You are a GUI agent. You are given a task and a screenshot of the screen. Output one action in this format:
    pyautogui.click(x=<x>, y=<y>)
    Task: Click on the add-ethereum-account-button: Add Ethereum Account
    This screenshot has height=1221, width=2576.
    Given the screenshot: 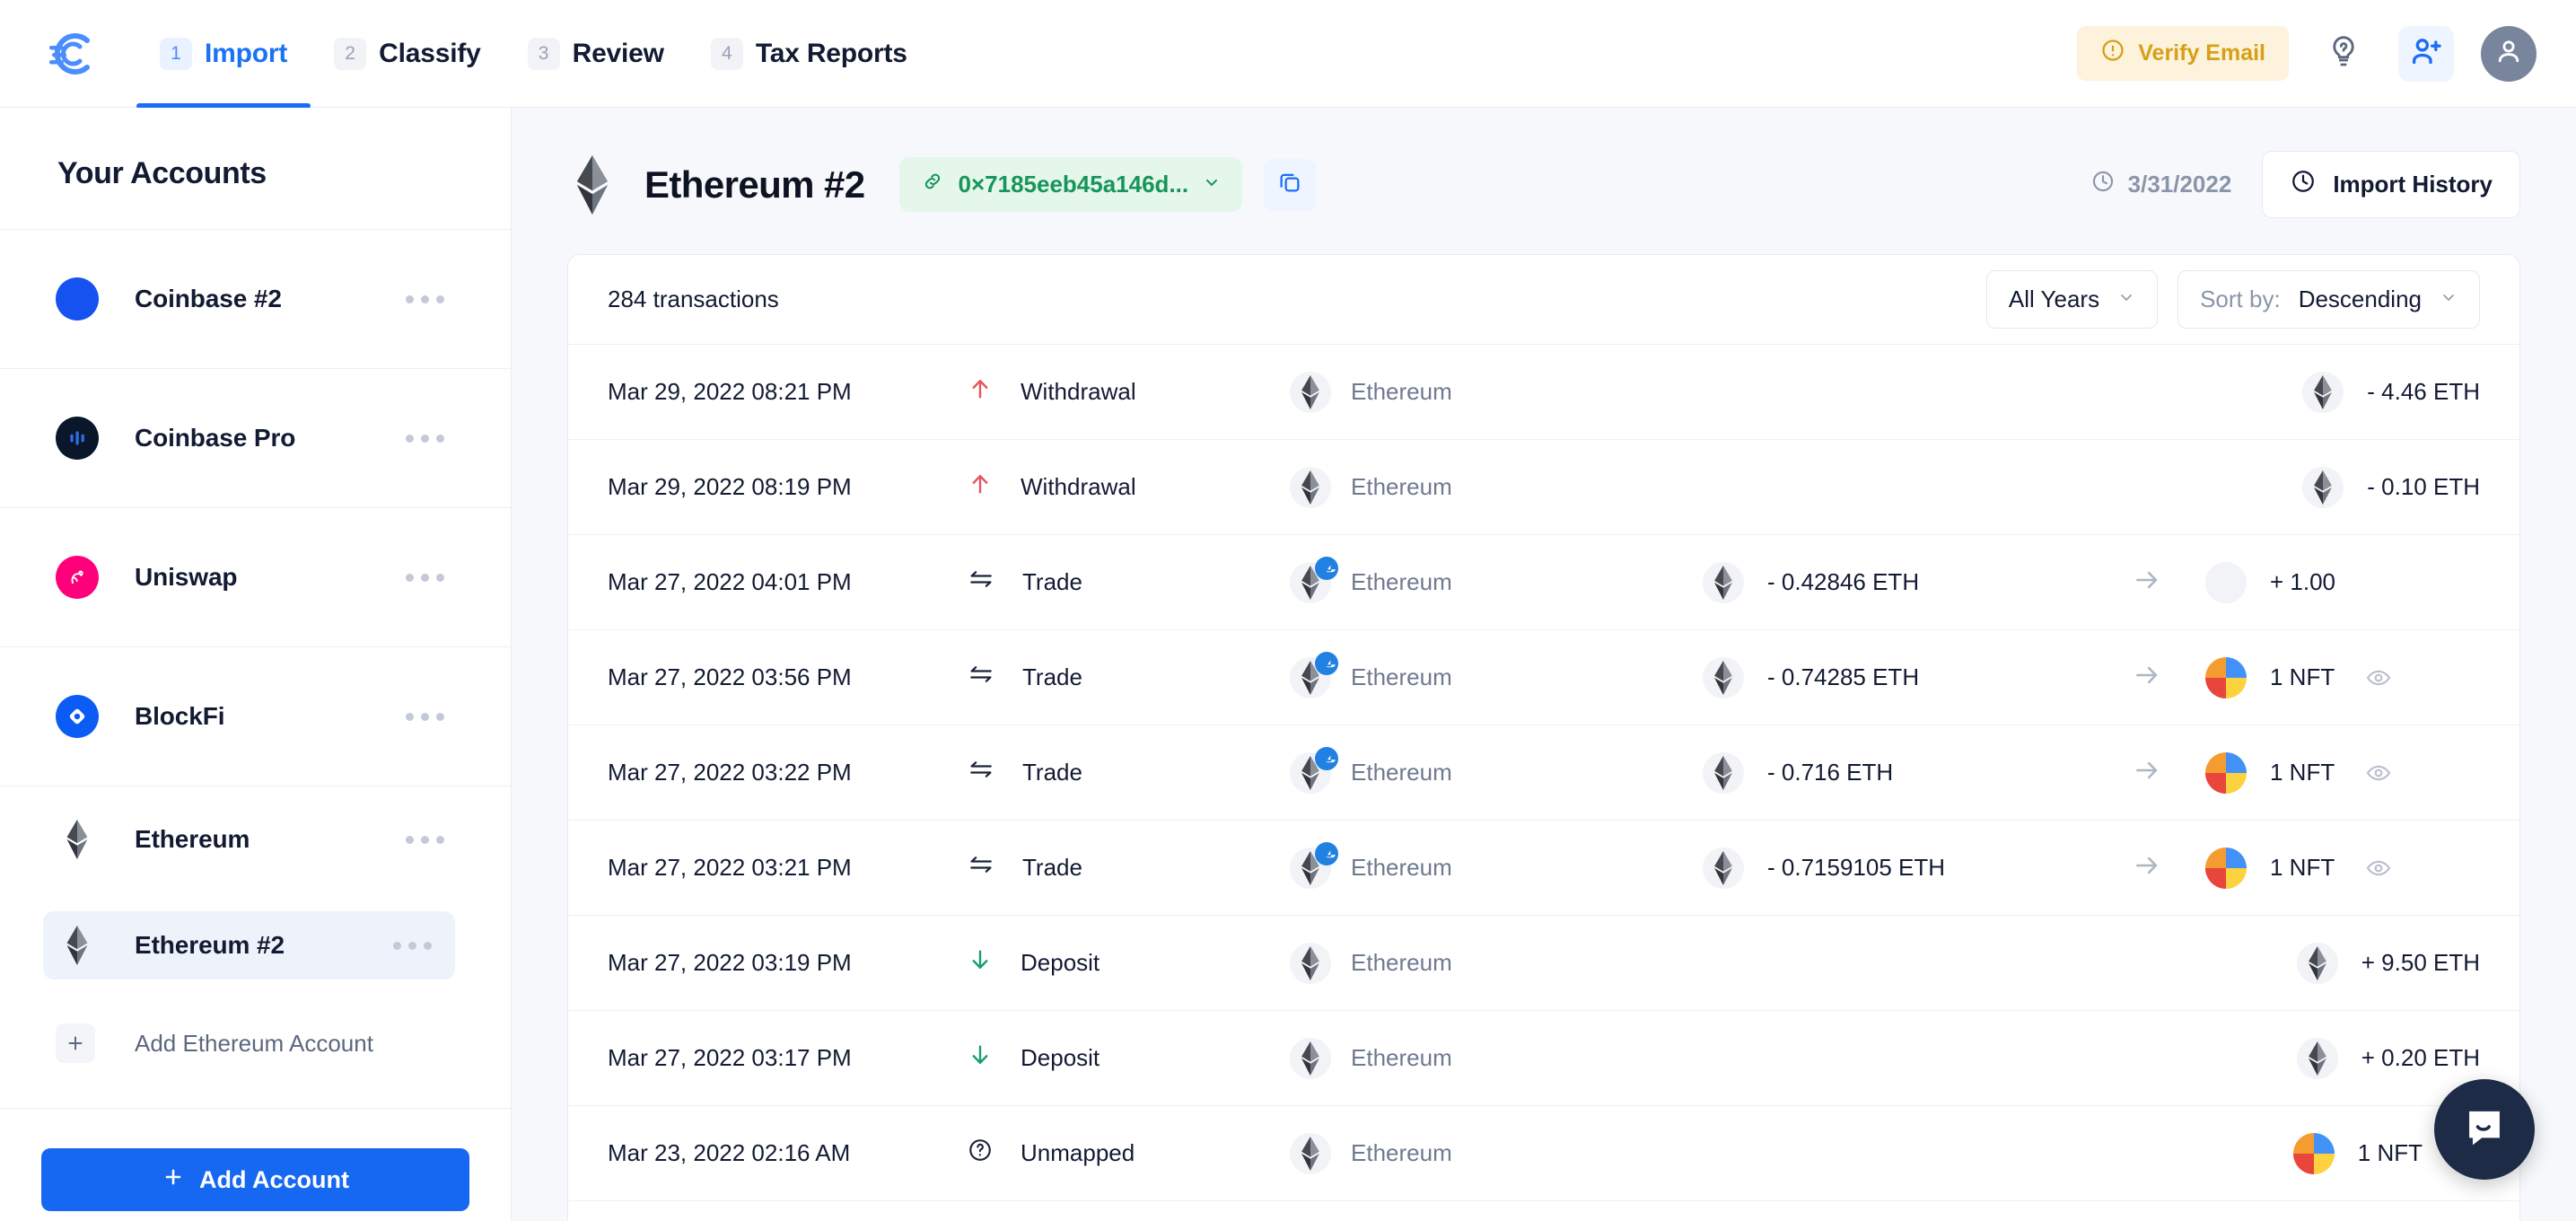 What is the action you would take?
    pyautogui.click(x=255, y=1043)
    